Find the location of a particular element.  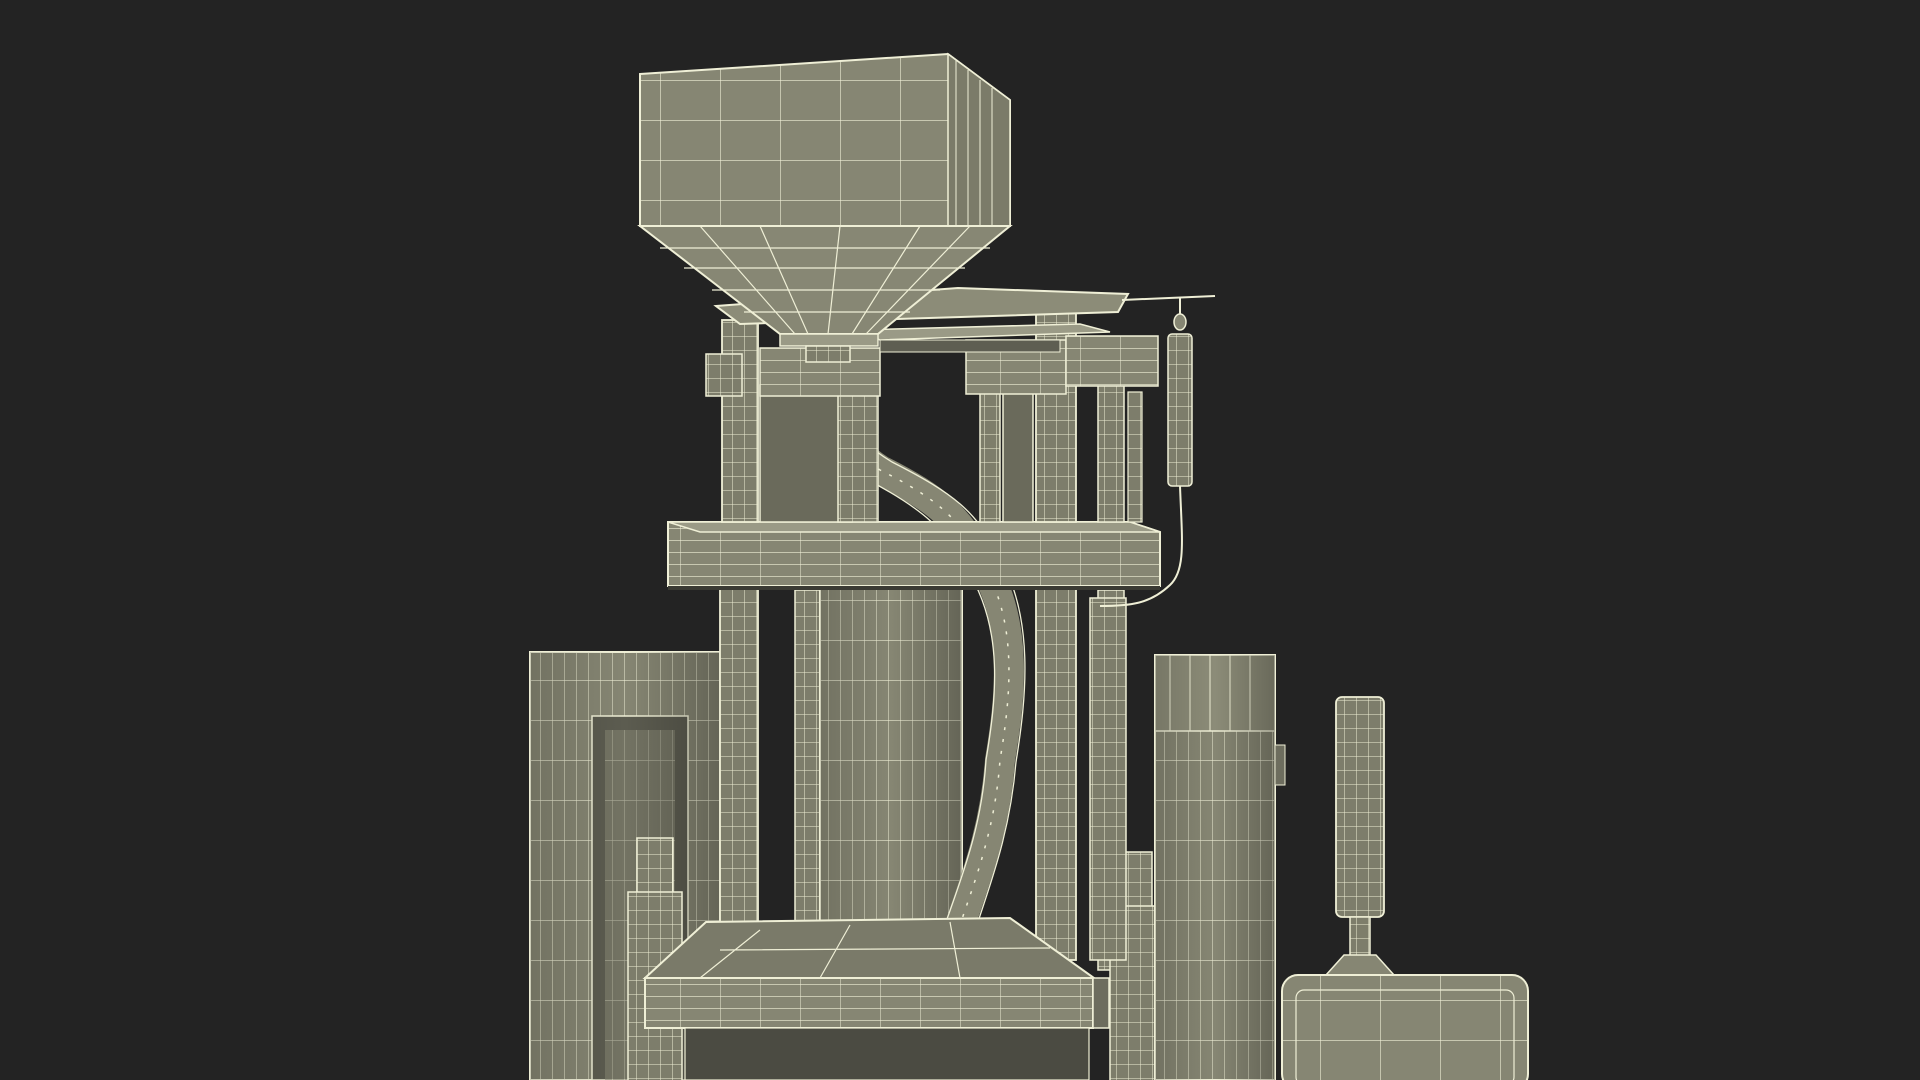

signal-tower is located at coordinates (1360, 836).